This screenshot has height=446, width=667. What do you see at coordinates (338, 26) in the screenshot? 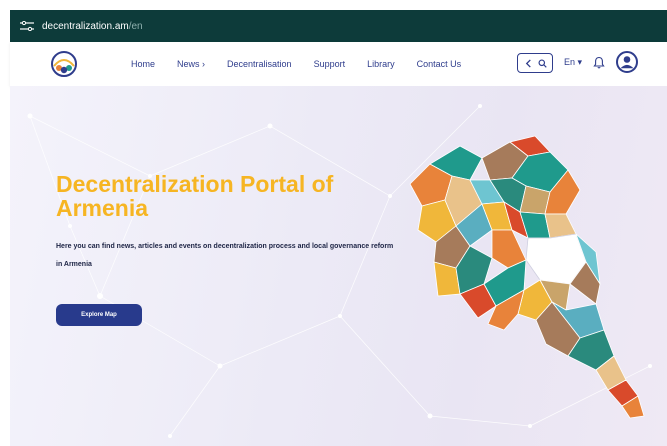
I see `browser-address-bar: decentralization.am /en` at bounding box center [338, 26].